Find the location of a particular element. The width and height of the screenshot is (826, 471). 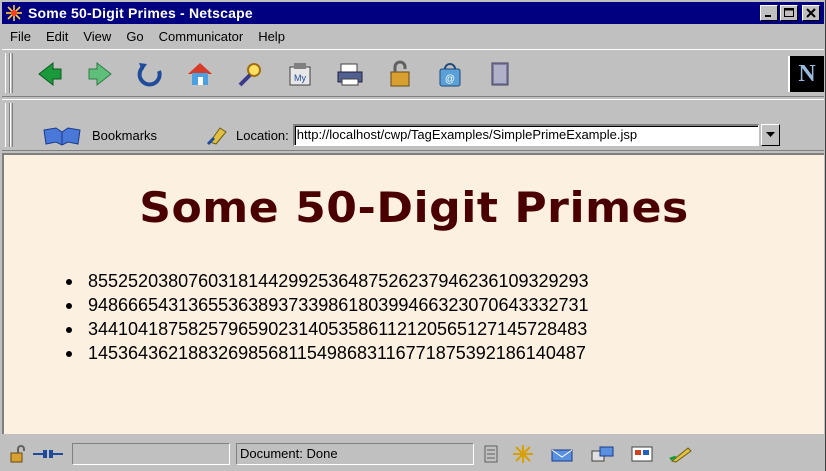

print-button is located at coordinates (350, 74).